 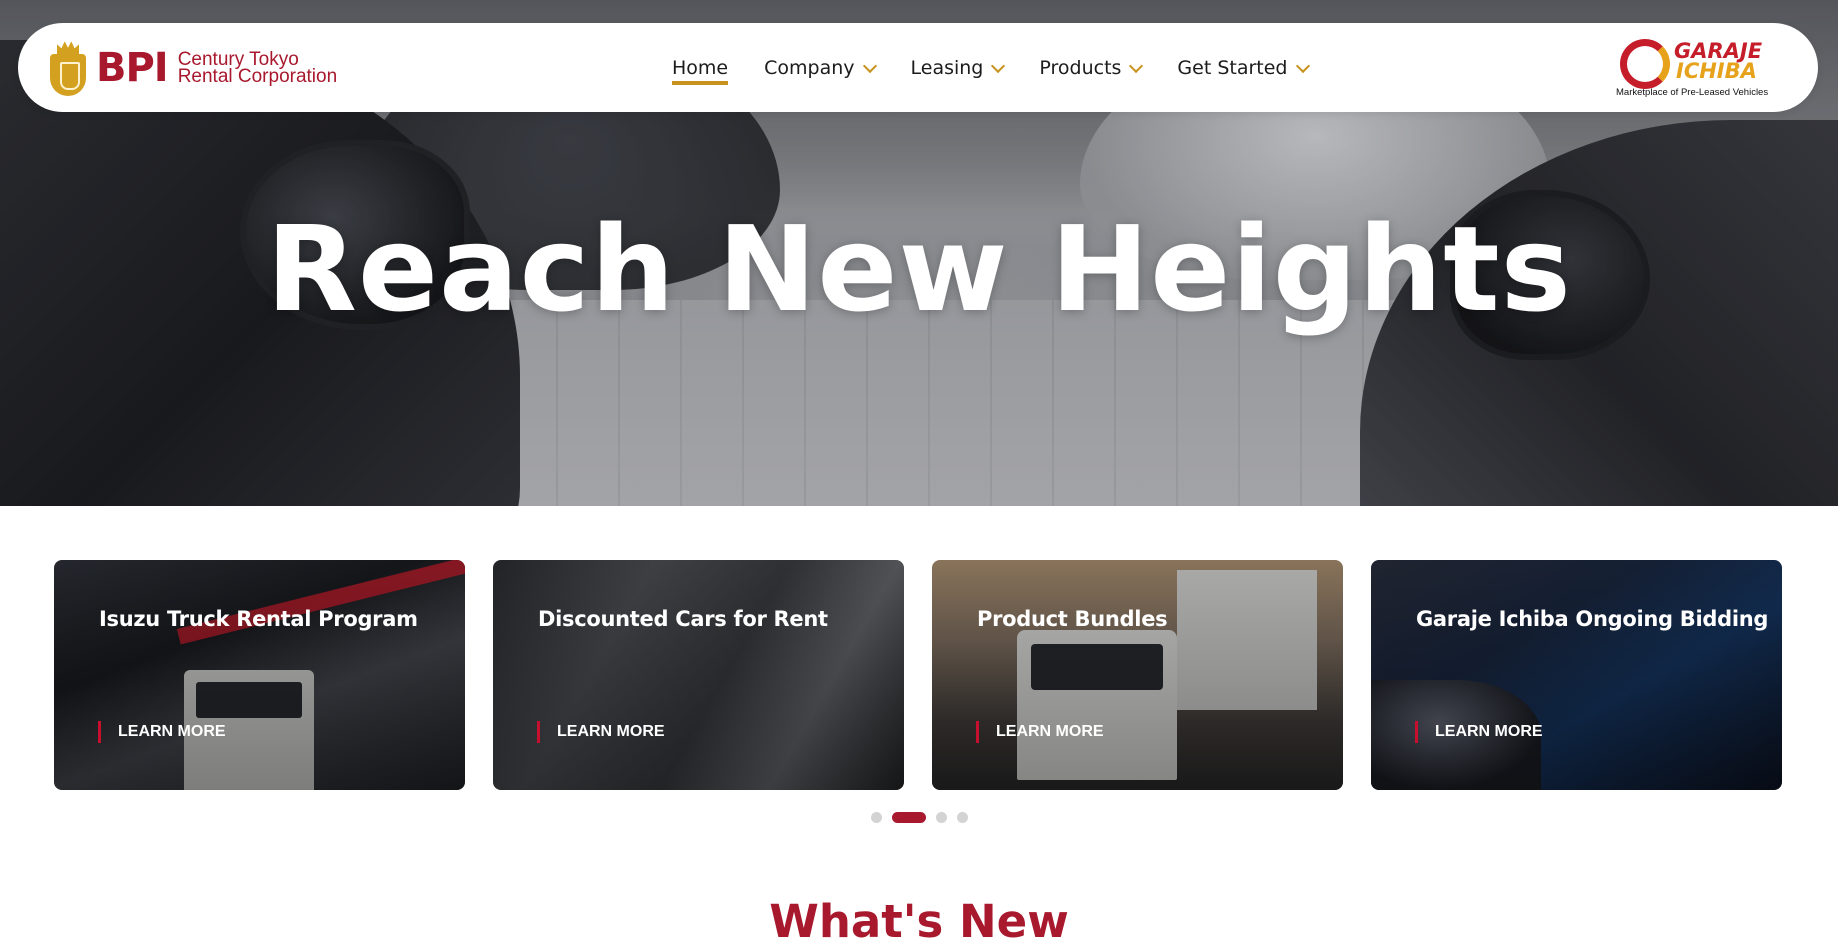 I want to click on garaje-line1: GARAJE, so click(x=1718, y=51).